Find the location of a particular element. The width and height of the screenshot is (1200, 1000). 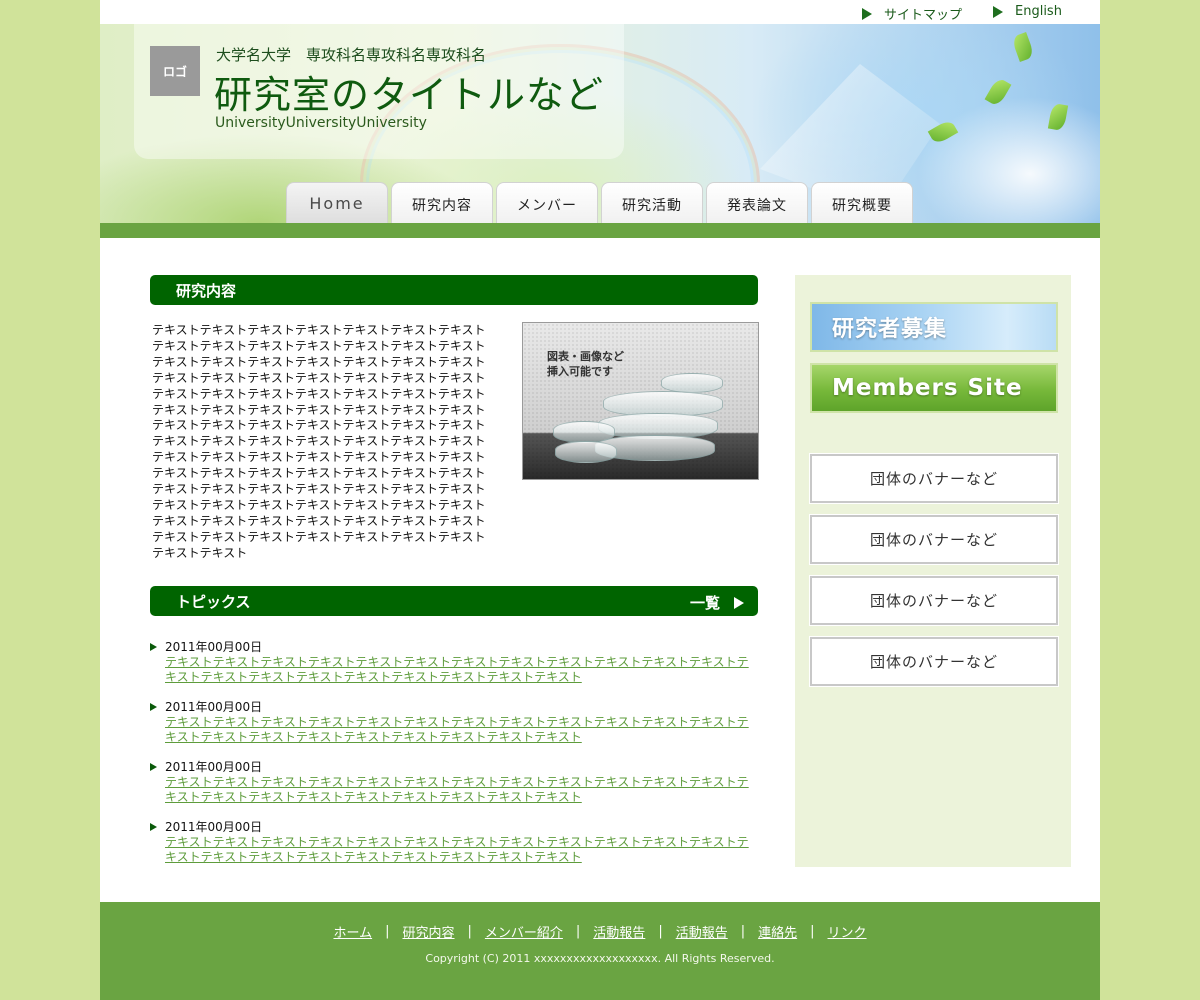

site-subtitle: UniversityUniversityUniversity is located at coordinates (321, 123).